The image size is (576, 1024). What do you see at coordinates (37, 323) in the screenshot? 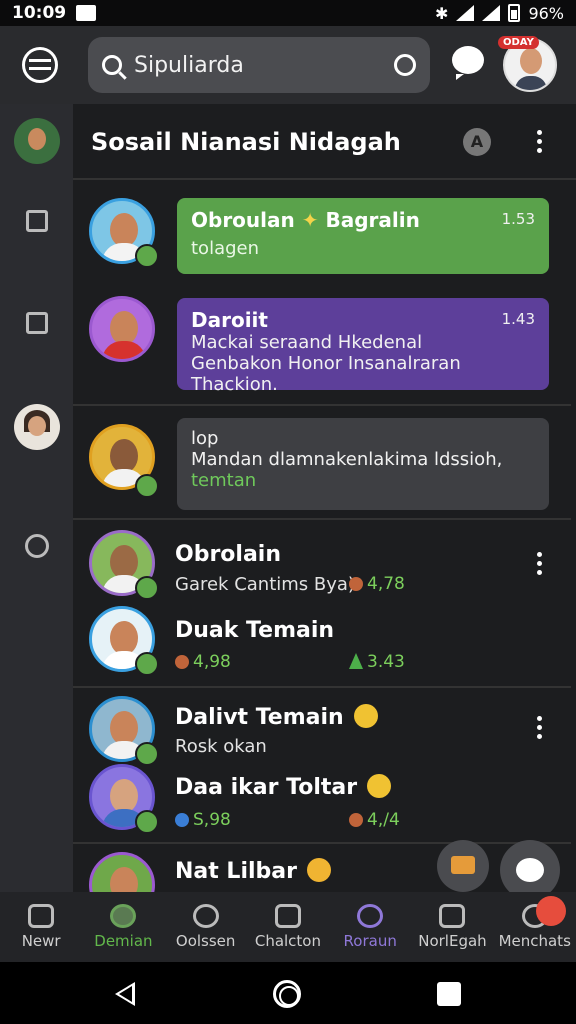
I see `document-icon` at bounding box center [37, 323].